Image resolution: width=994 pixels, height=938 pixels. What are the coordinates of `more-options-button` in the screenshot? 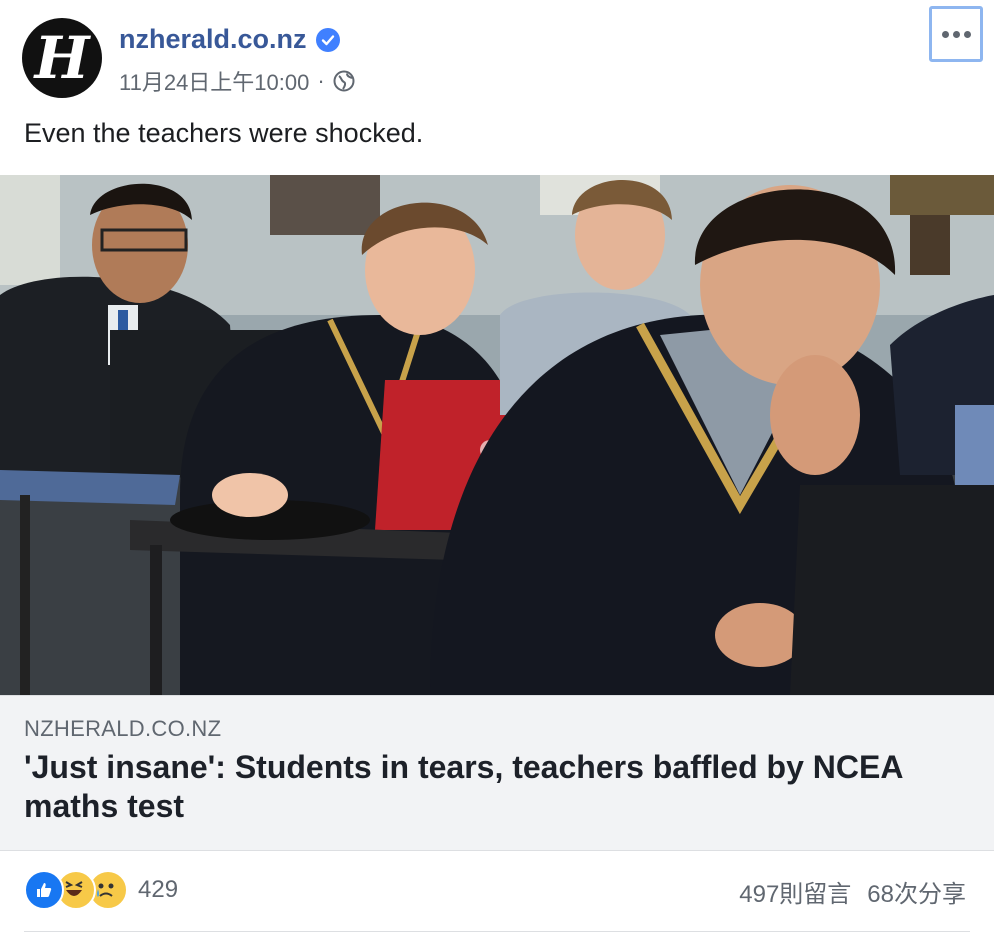 It's located at (956, 34).